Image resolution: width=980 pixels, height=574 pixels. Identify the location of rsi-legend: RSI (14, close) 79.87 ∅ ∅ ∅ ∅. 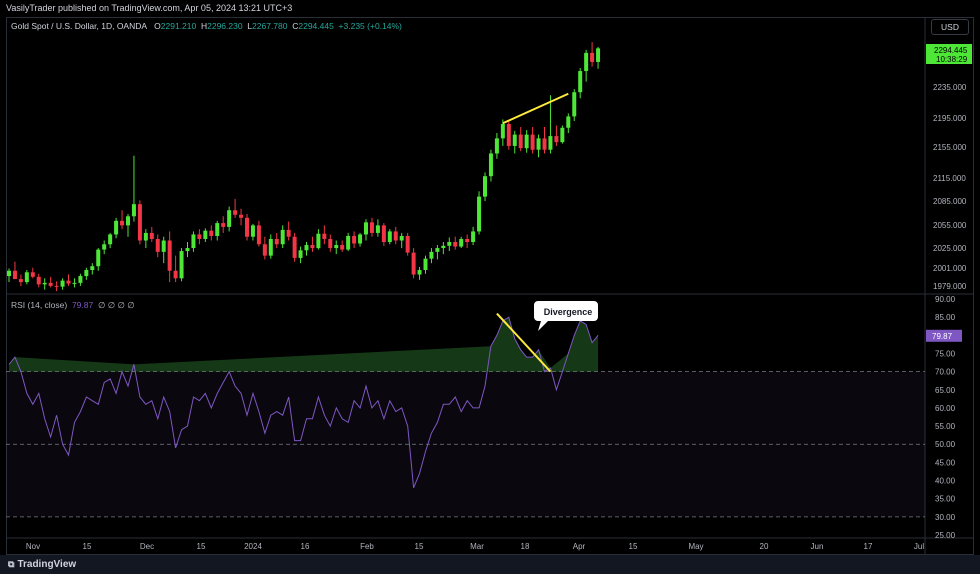
(73, 305).